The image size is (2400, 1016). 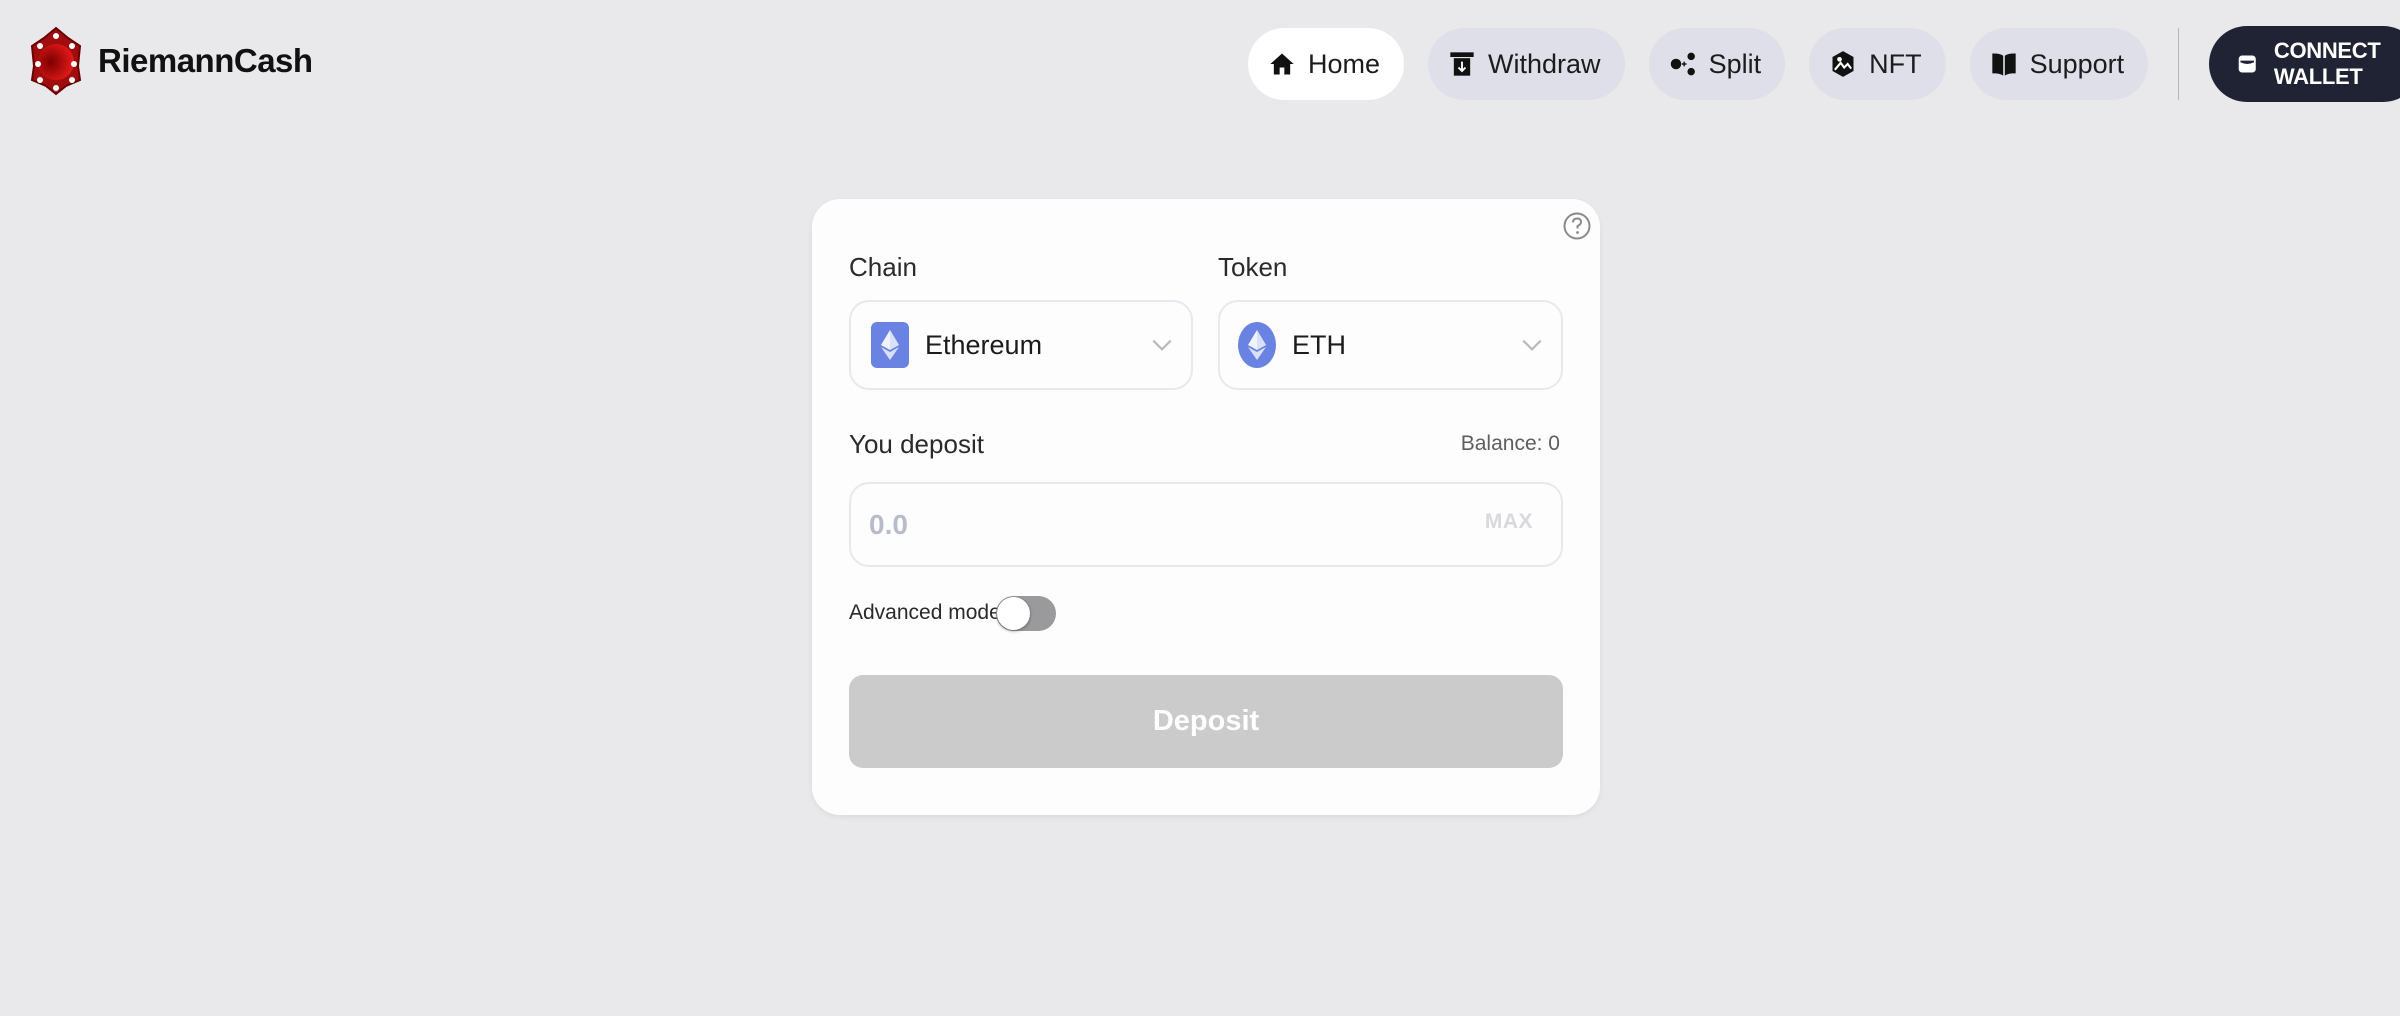 I want to click on question-circle-icon, so click(x=1577, y=226).